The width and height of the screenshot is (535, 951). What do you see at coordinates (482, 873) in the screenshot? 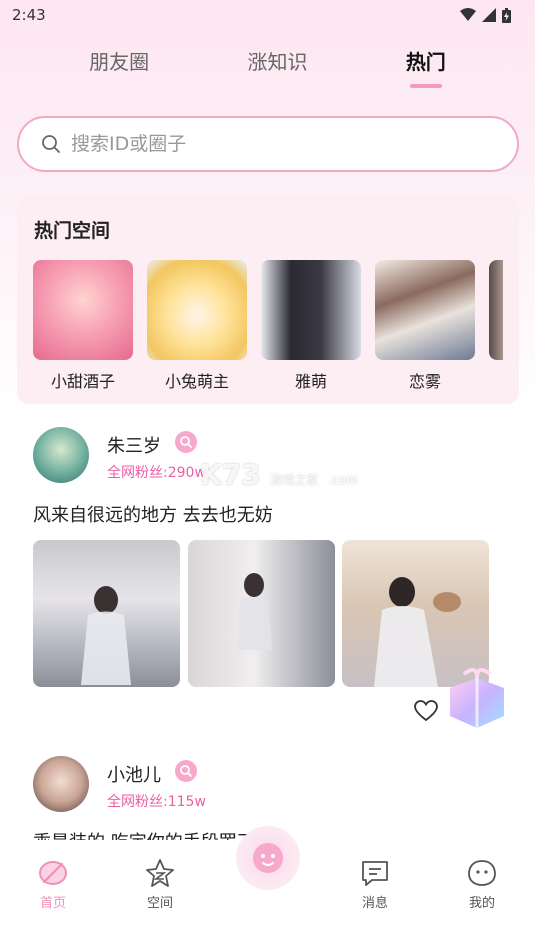
I see `smile-face-icon` at bounding box center [482, 873].